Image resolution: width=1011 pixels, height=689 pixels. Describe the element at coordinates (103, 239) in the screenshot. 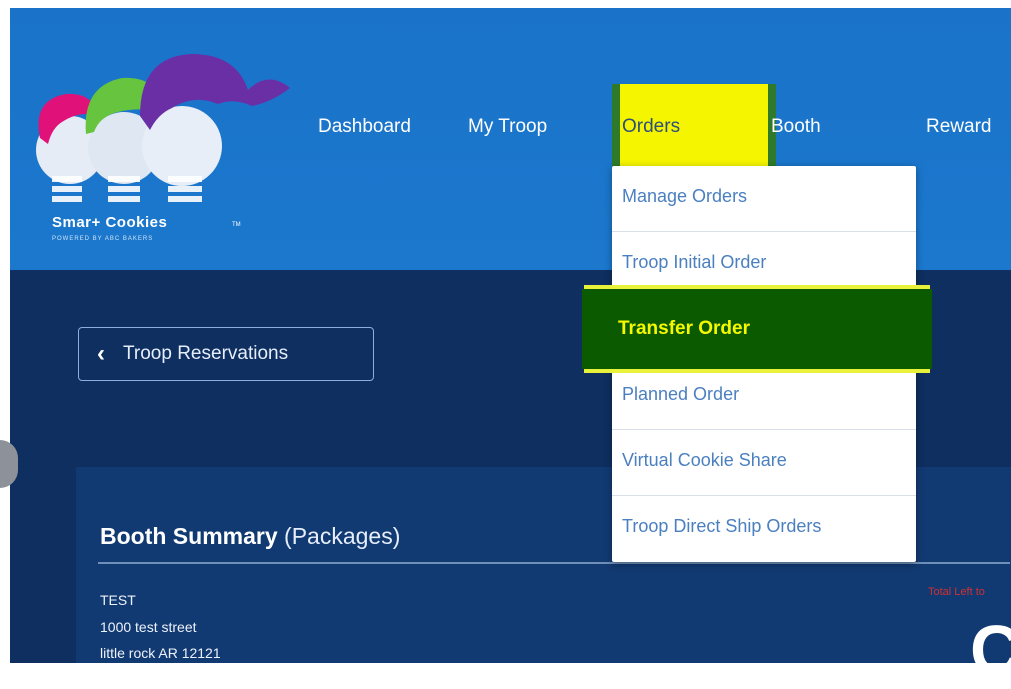

I see `logo-tagline: POWERED BY ABC BAKERS` at that location.